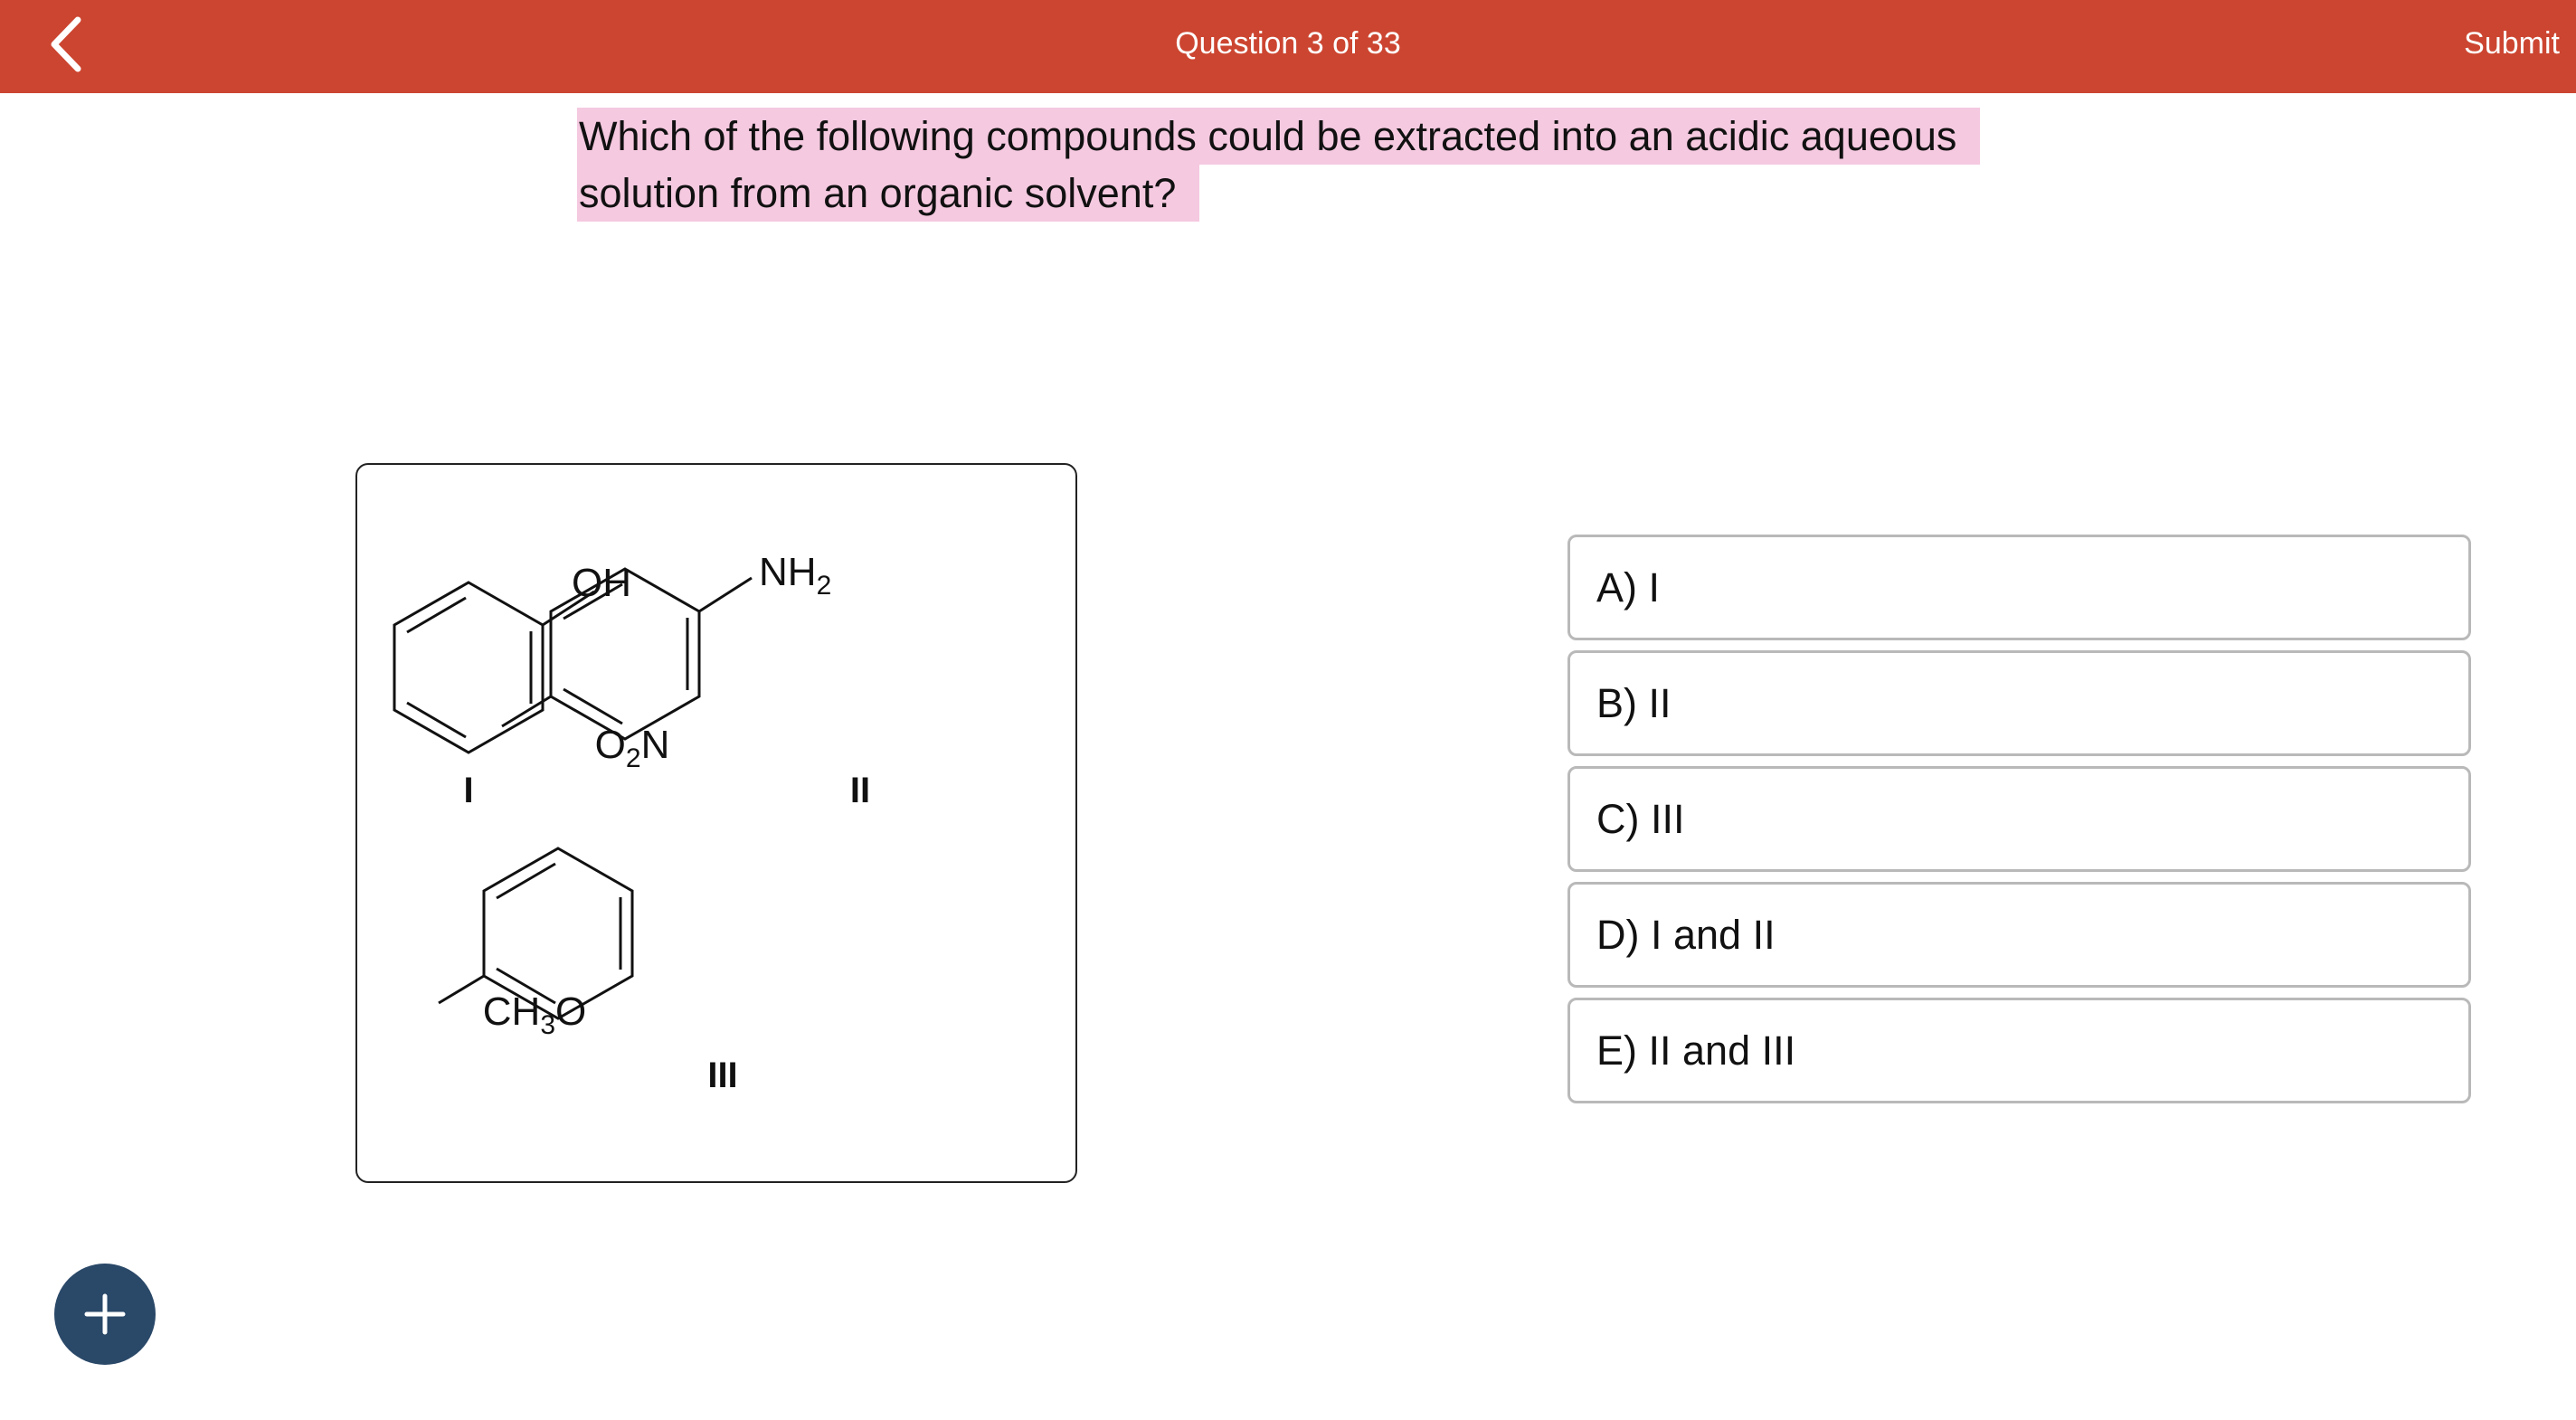 This screenshot has height=1420, width=2576. Describe the element at coordinates (631, 823) in the screenshot. I see `structures-svg: OH NH2 O2N CH3O I II III` at that location.